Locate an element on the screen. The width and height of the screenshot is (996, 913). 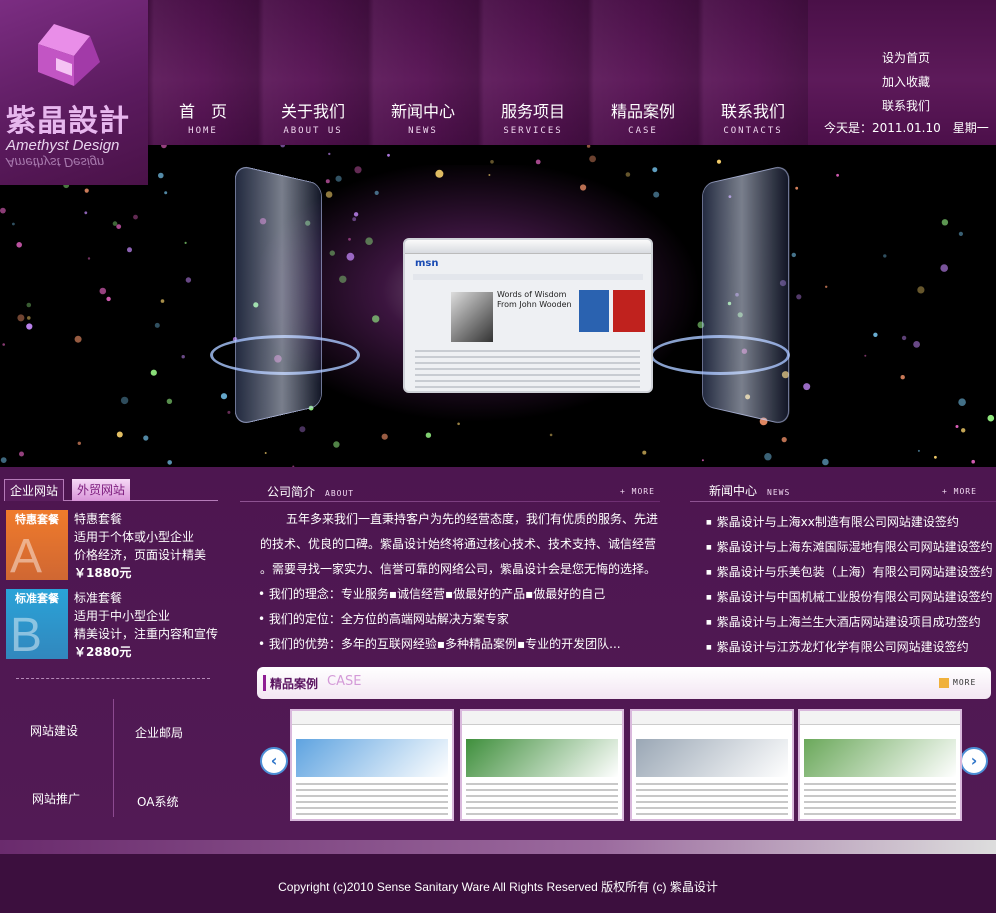
news-title-en: NEWS is located at coordinates (779, 492).